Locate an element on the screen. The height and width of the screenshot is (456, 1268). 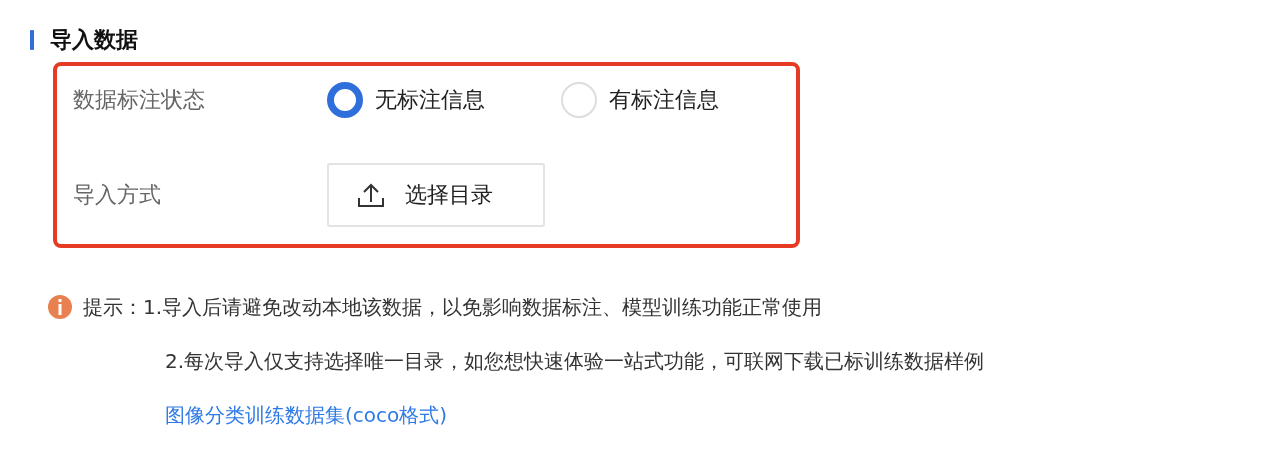
field-label: 数据标注状态 is located at coordinates (139, 100).